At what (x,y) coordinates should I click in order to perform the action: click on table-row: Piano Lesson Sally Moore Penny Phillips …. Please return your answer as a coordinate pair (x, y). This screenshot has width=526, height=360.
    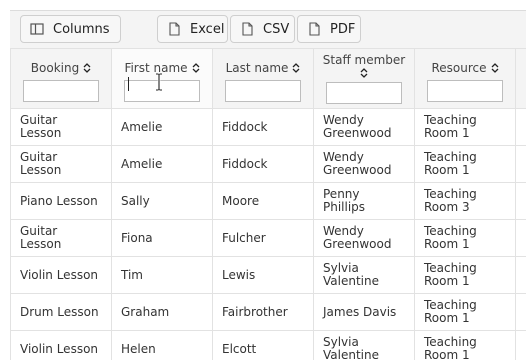
    Looking at the image, I should click on (268, 201).